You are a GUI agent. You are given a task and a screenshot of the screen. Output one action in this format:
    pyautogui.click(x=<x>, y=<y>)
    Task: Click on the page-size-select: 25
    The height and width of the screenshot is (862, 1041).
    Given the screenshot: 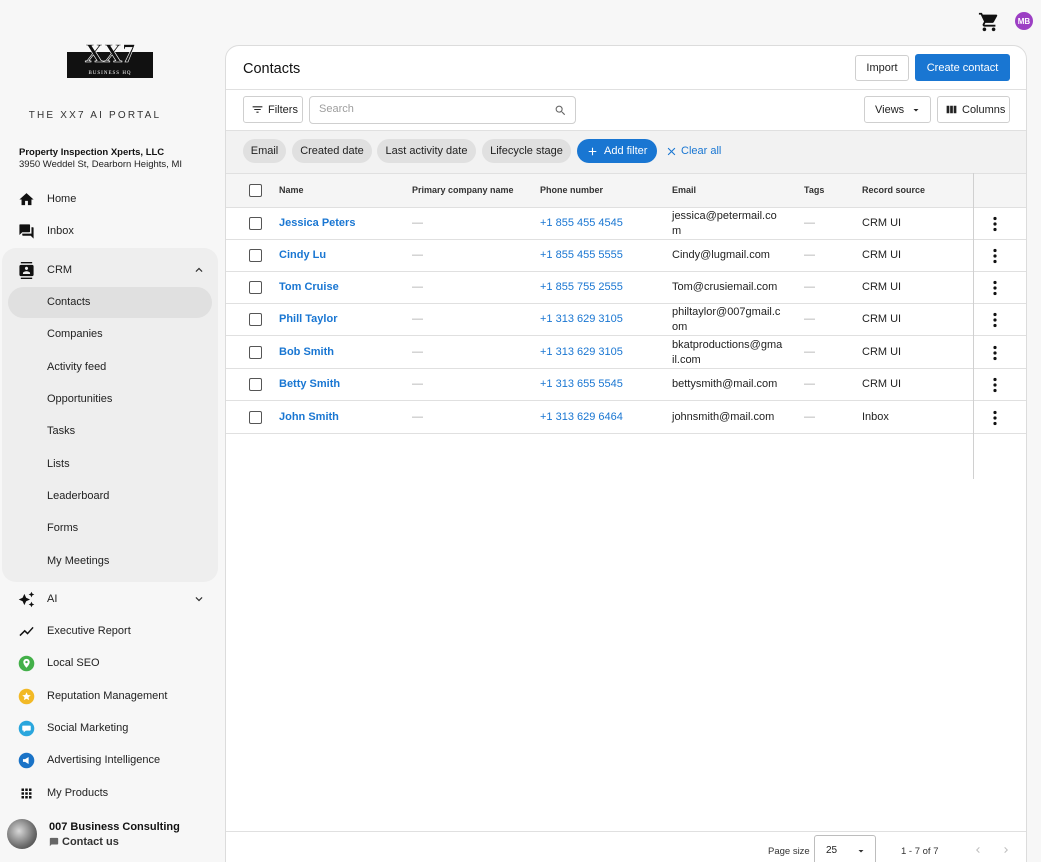 What is the action you would take?
    pyautogui.click(x=845, y=848)
    